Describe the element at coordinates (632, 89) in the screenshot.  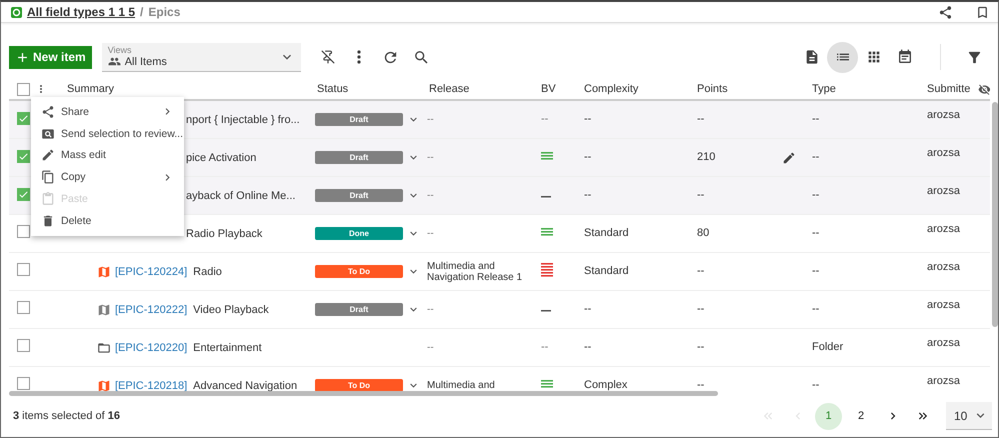
I see `column-header: Complexity` at that location.